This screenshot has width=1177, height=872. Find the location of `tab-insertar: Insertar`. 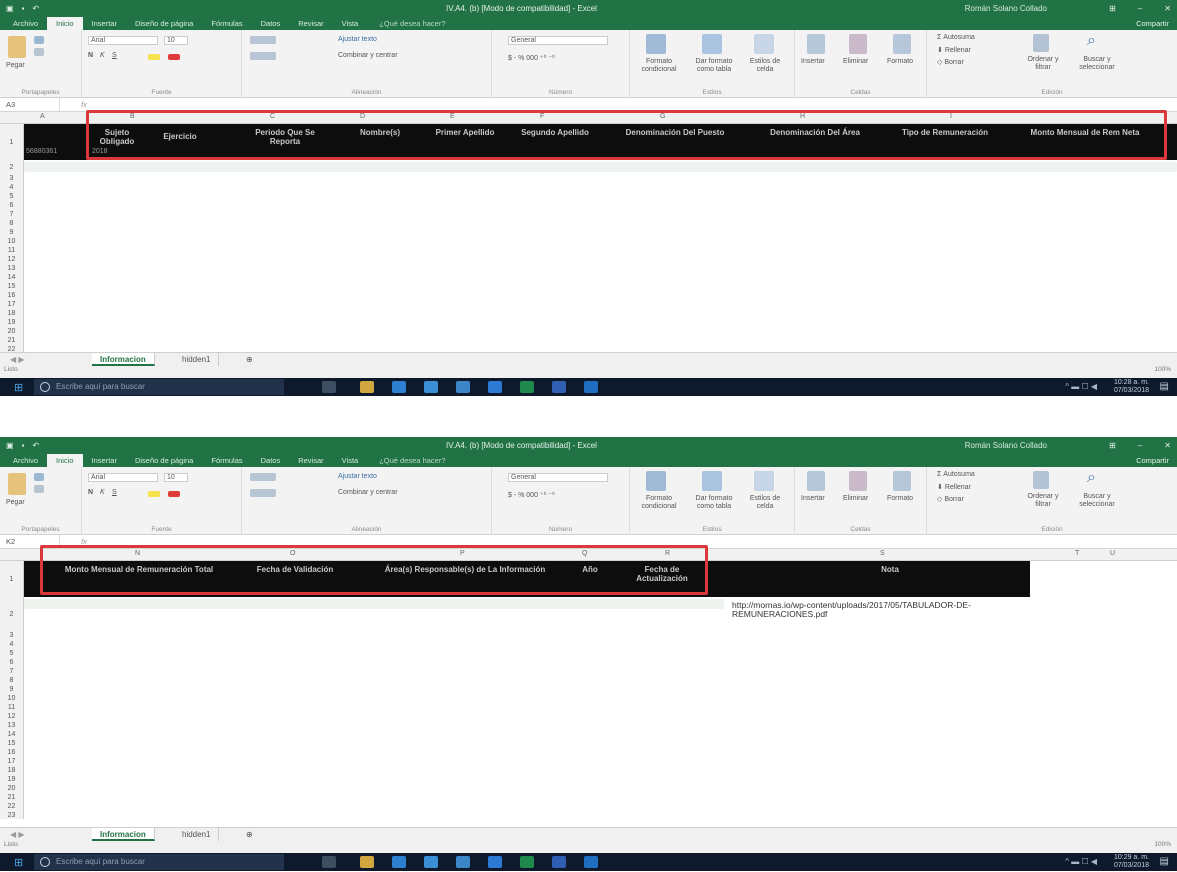

tab-insertar: Insertar is located at coordinates (104, 23).